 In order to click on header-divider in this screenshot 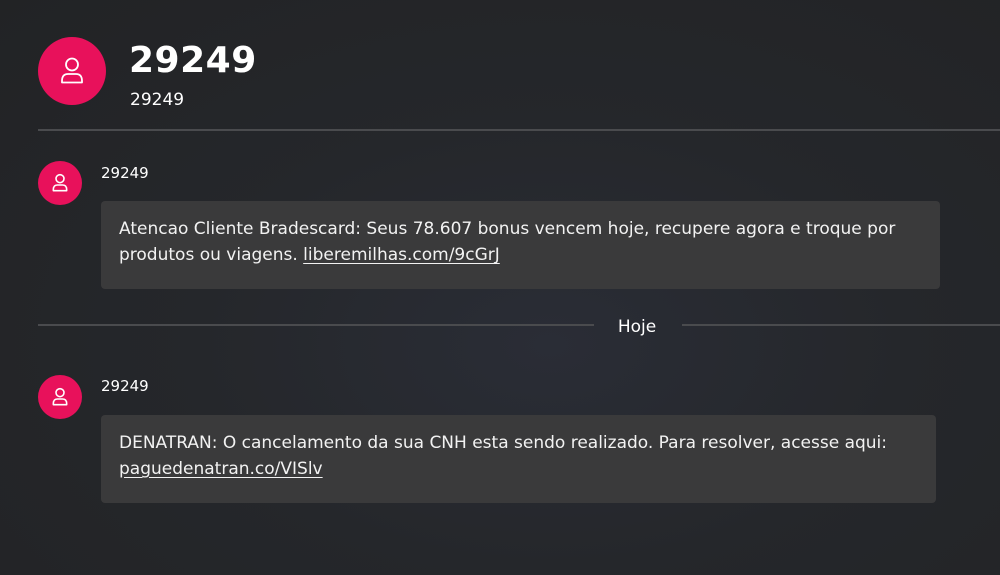, I will do `click(519, 130)`.